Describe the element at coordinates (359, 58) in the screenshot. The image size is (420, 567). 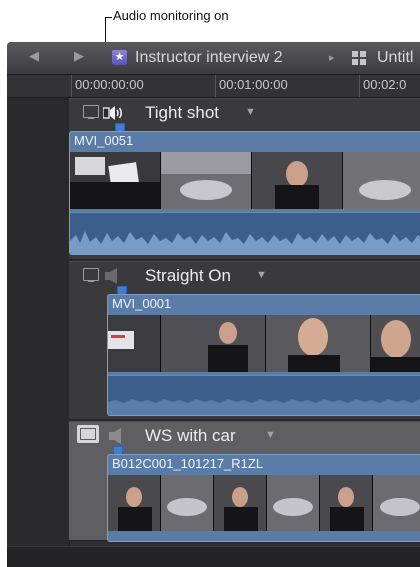
I see `grid-icon` at that location.